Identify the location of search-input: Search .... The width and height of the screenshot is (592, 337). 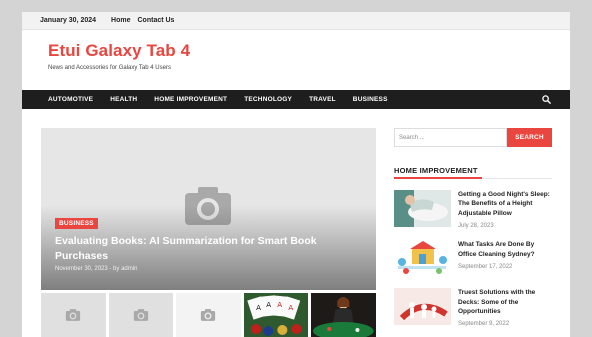
(450, 137).